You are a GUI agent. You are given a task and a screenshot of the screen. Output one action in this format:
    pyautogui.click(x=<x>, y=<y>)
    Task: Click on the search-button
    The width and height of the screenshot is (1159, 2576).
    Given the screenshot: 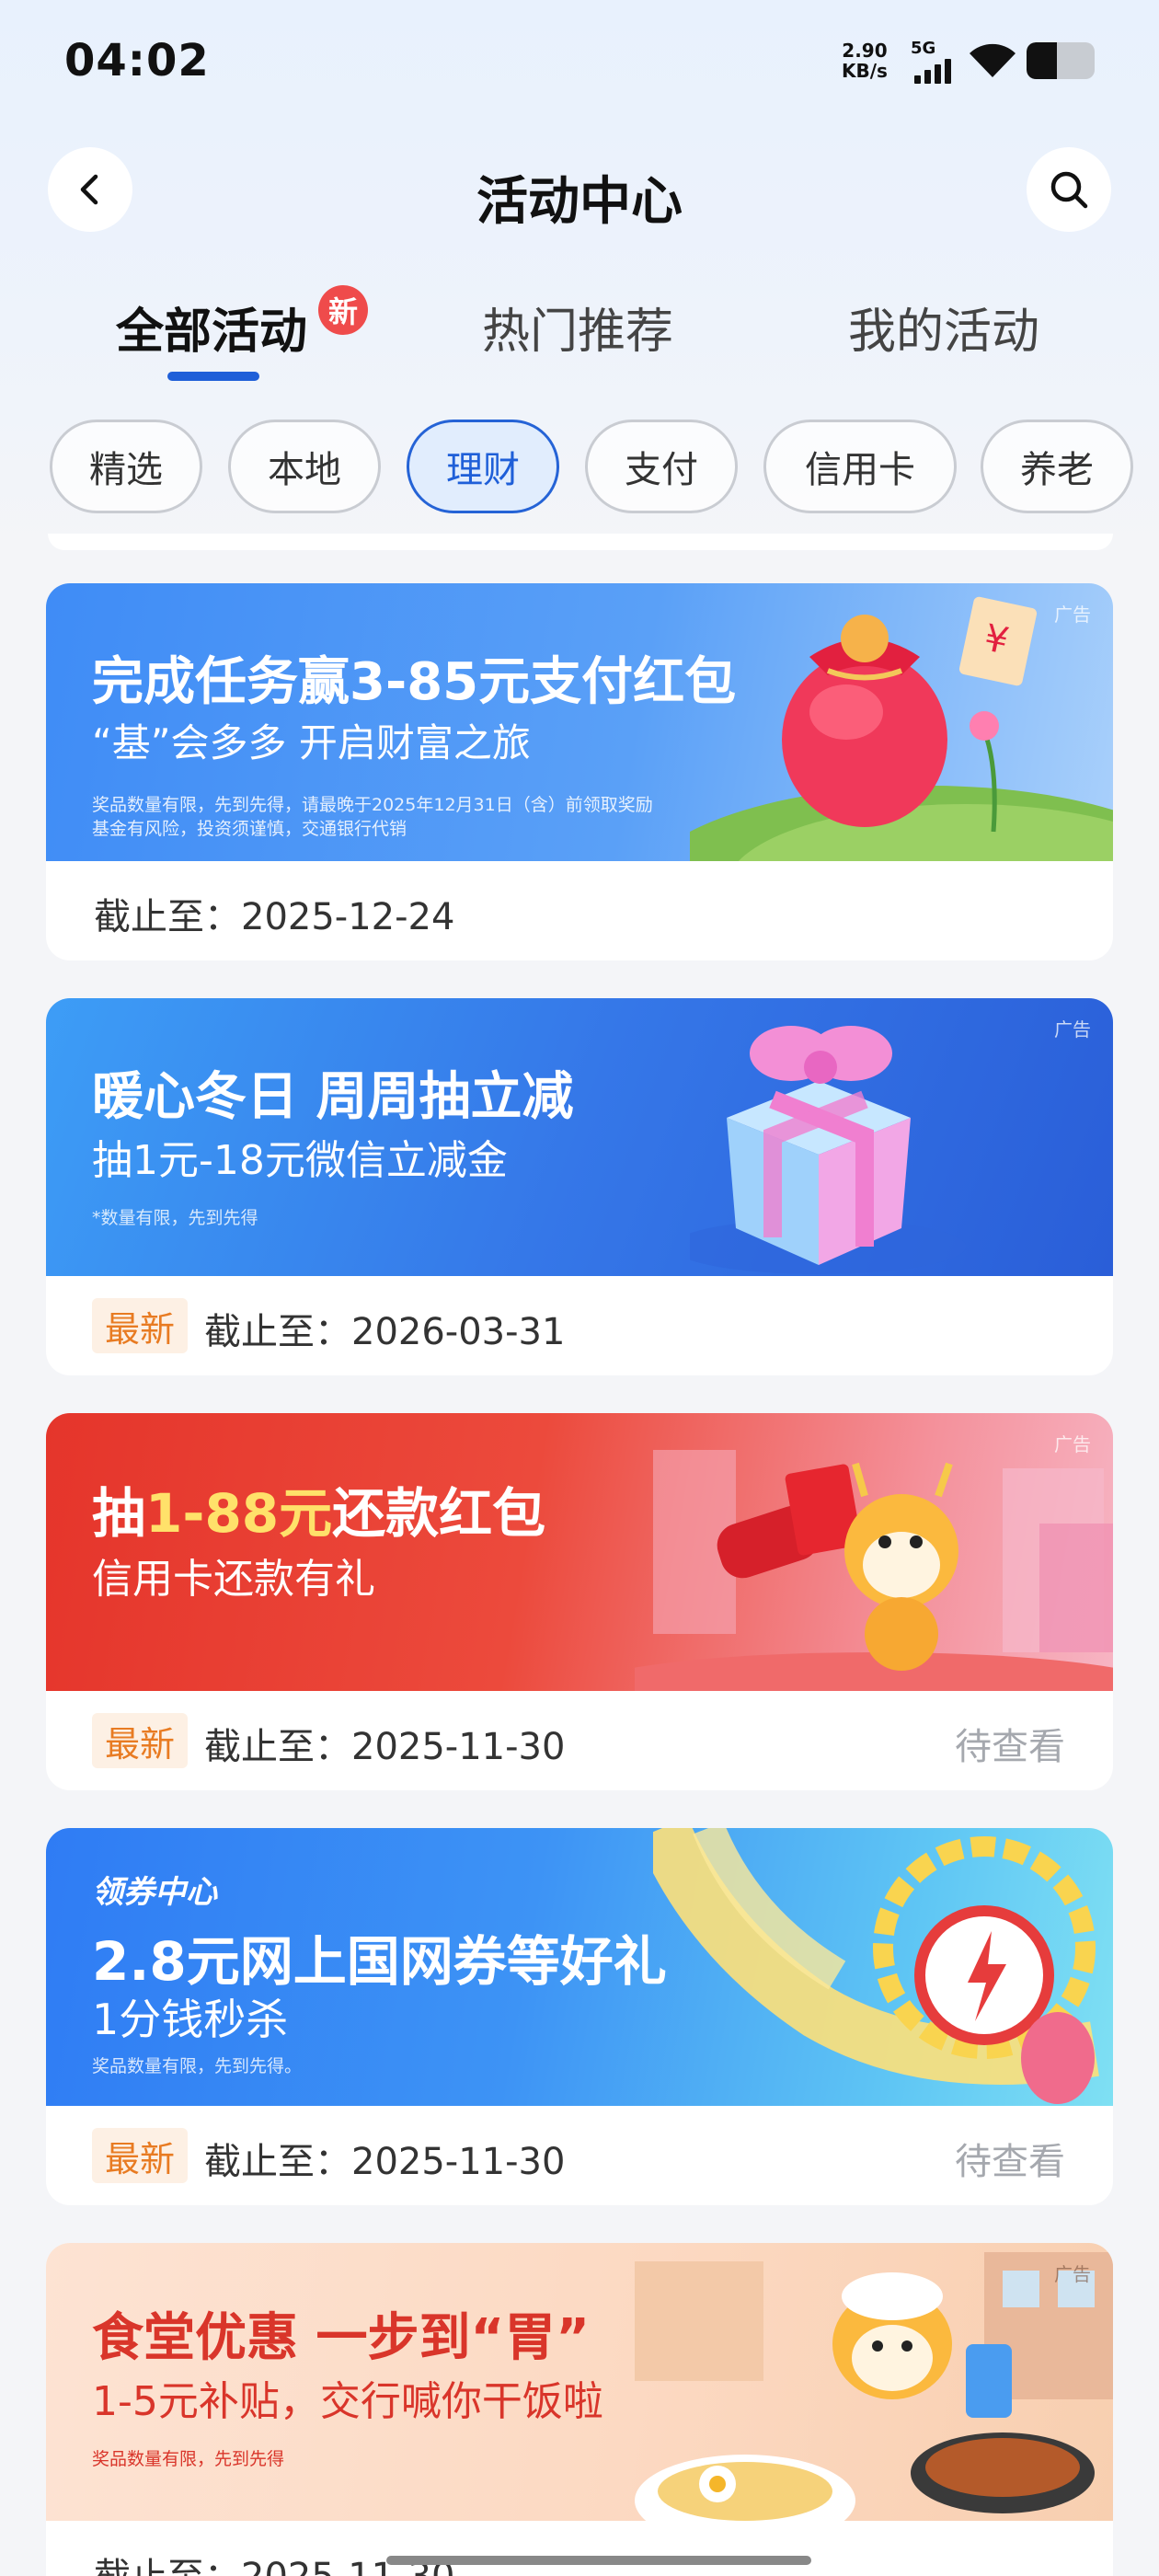 What is the action you would take?
    pyautogui.click(x=1069, y=189)
    